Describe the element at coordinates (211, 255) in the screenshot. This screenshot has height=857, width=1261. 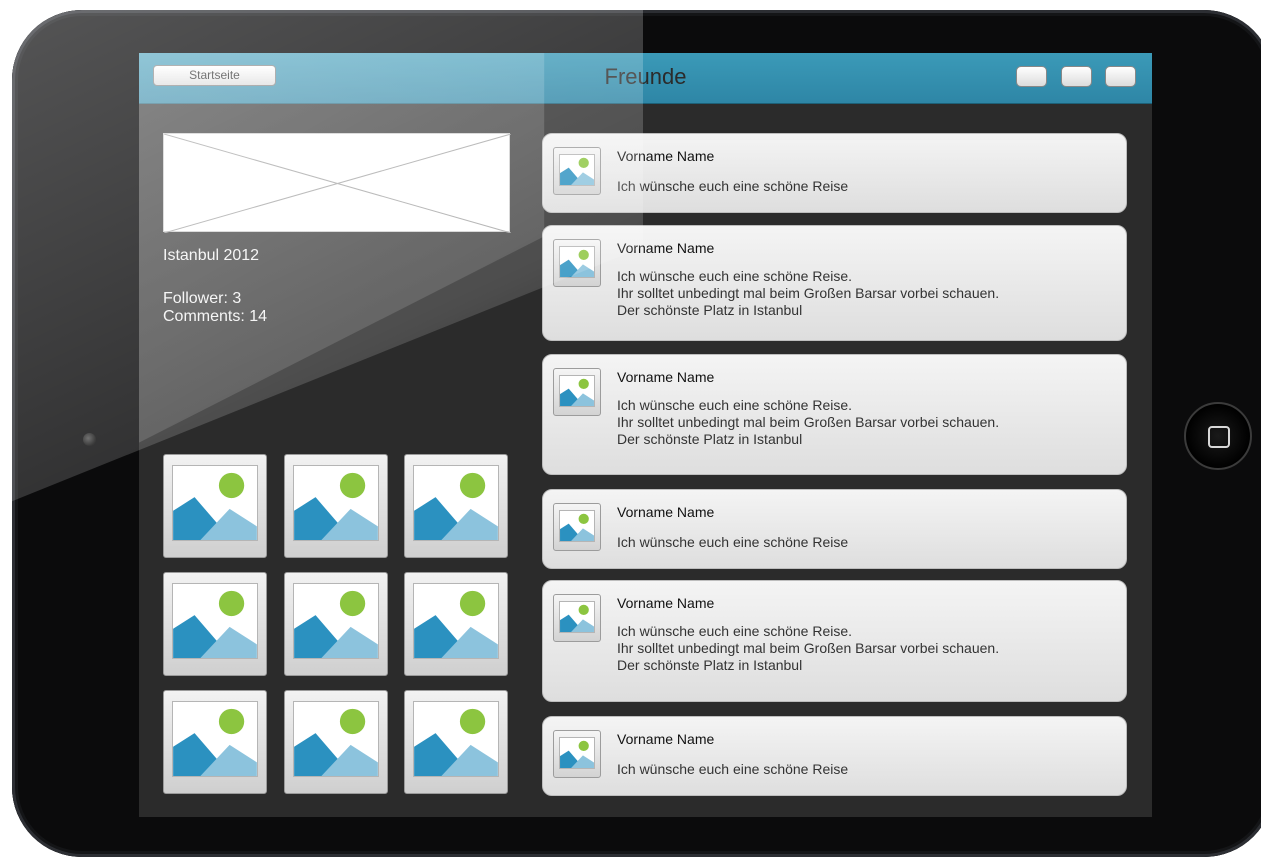
I see `album-title: Istanbul 2012` at that location.